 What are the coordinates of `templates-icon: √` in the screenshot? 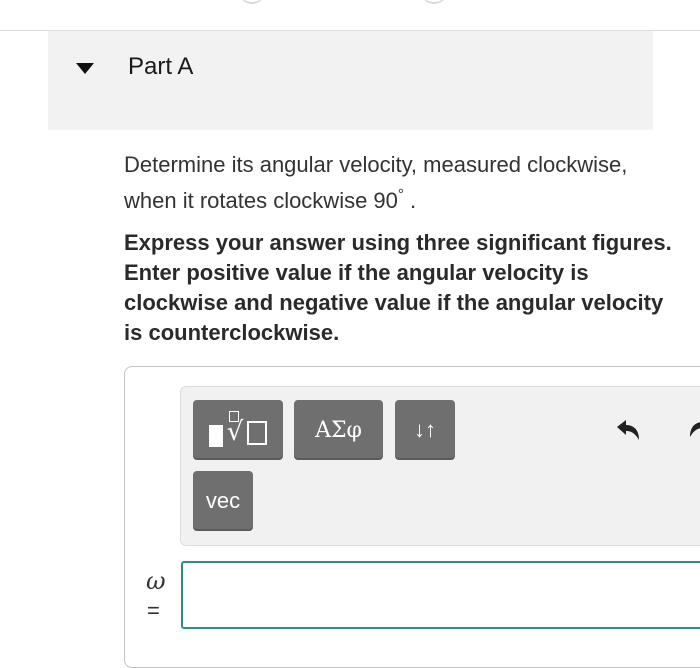 It's located at (238, 429).